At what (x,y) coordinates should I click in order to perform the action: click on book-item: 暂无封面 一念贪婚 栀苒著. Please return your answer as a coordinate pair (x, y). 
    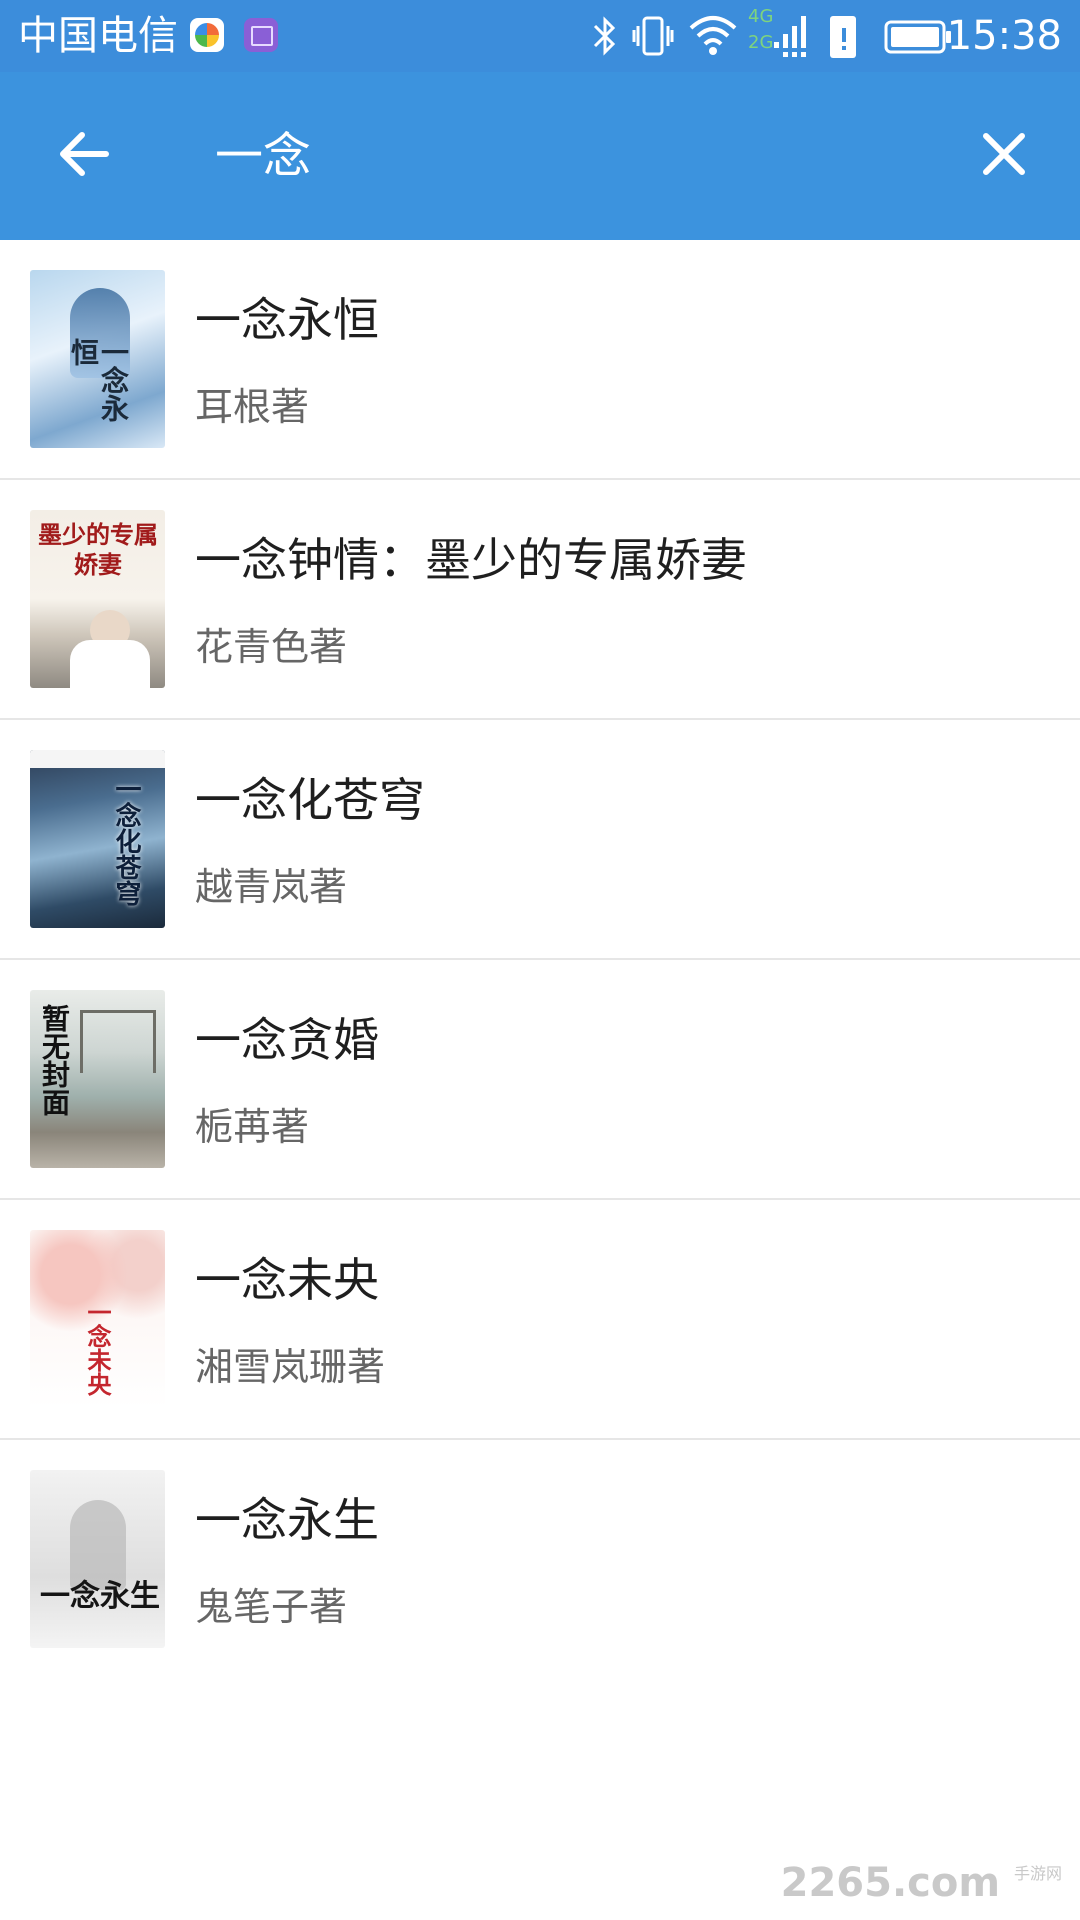
    Looking at the image, I should click on (540, 1080).